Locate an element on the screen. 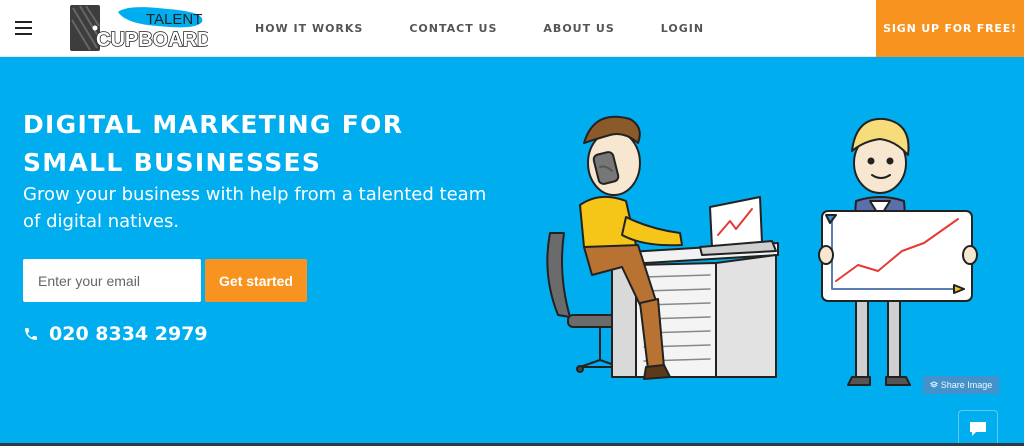 The width and height of the screenshot is (1024, 446). email-input is located at coordinates (112, 280).